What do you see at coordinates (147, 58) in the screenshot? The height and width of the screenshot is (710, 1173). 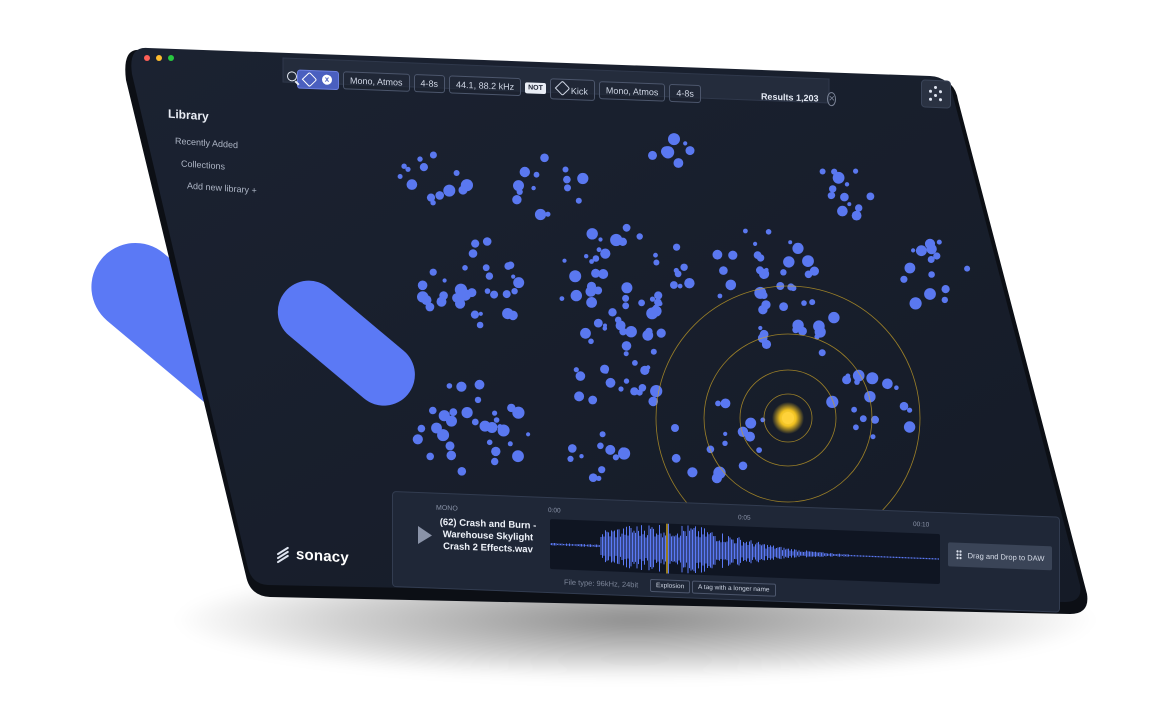 I see `close-window-icon` at bounding box center [147, 58].